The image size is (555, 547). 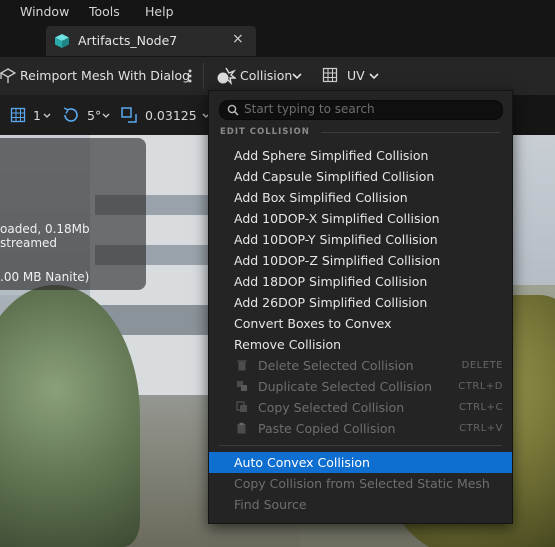 I want to click on close-tab-button: ×, so click(x=238, y=39).